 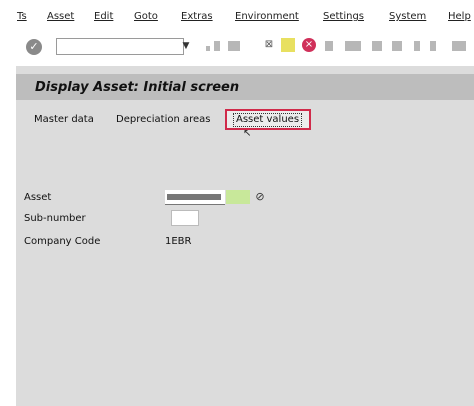 What do you see at coordinates (269, 45) in the screenshot?
I see `print-icon: ⊠` at bounding box center [269, 45].